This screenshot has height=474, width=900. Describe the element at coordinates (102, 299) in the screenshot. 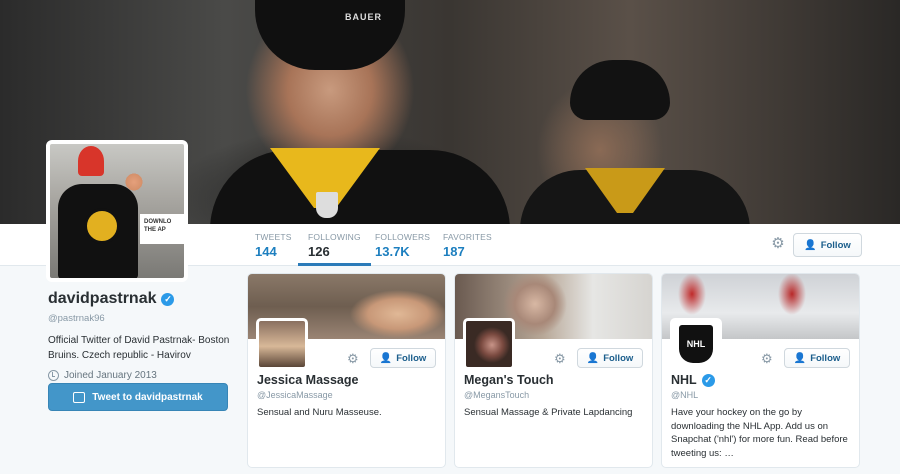

I see `profile-name: davidpastrnak` at that location.